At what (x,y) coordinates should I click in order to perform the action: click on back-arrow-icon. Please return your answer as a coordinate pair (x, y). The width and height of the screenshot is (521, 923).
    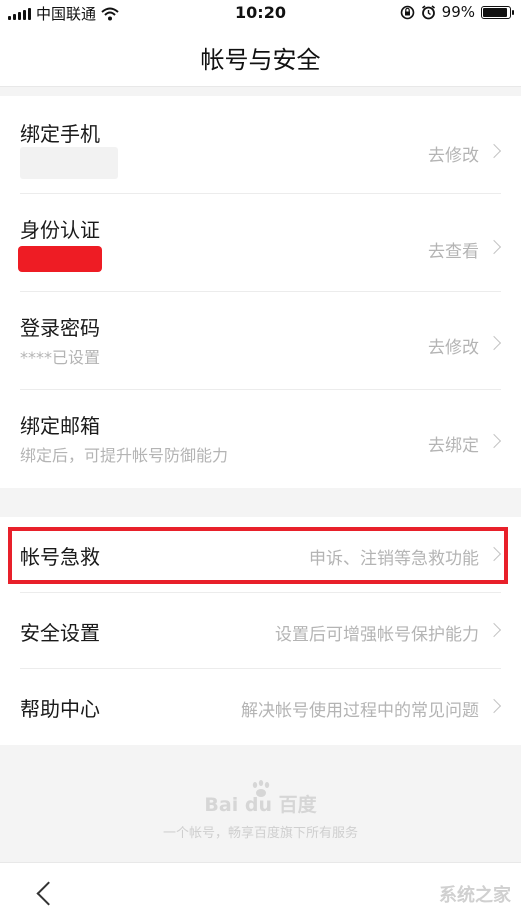
    Looking at the image, I should click on (48, 893).